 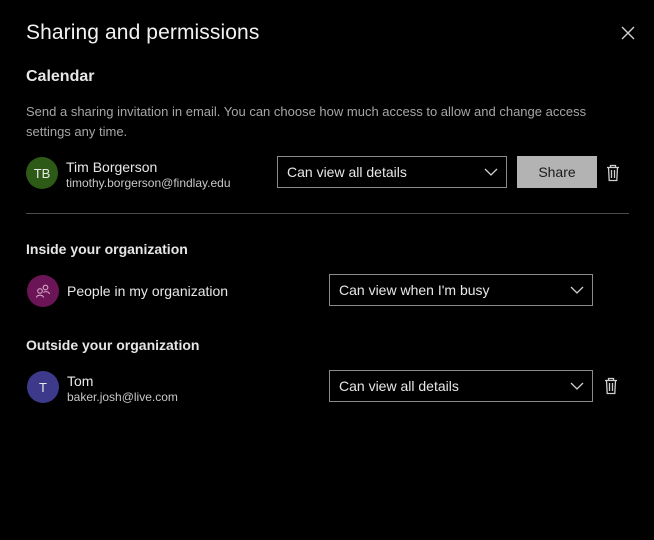 I want to click on outside-person-name: Tom, so click(x=80, y=381).